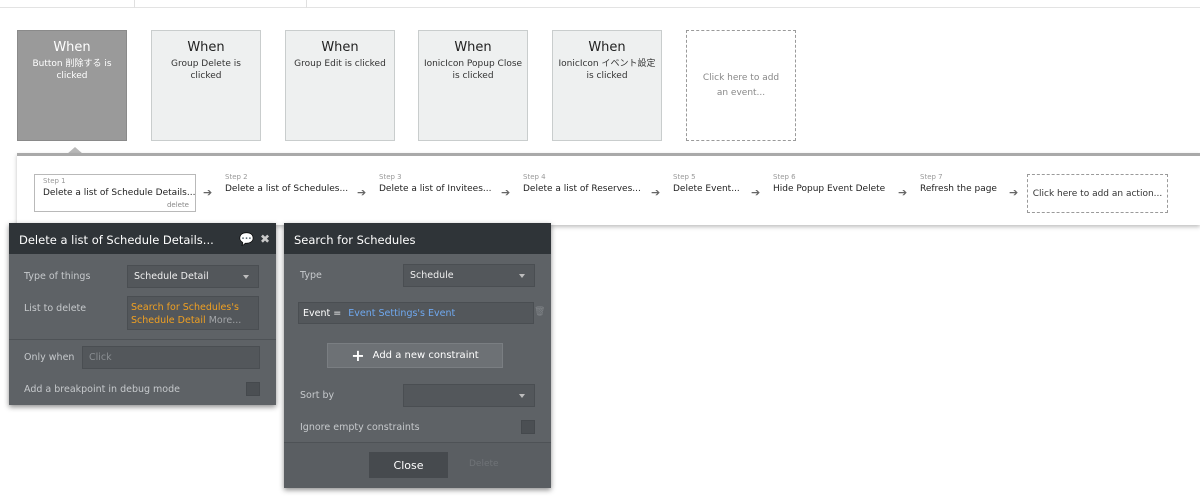  I want to click on event-desc: Button 削除する is clicked, so click(72, 70).